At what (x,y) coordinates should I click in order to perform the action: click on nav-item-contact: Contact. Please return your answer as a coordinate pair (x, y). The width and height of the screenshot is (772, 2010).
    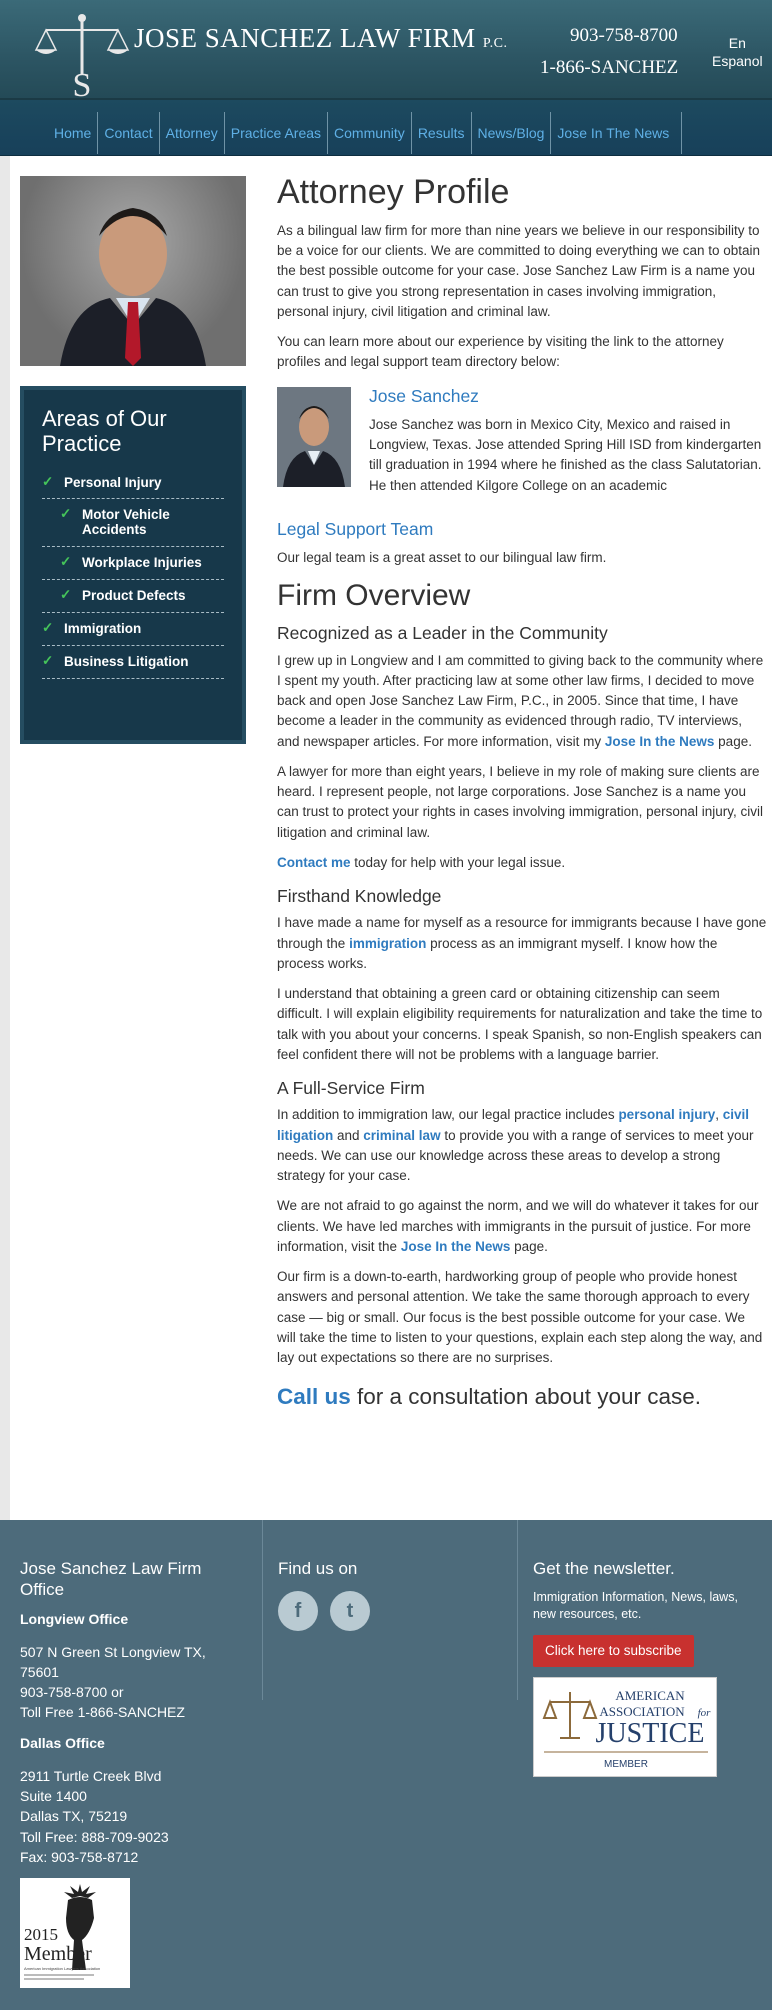
    Looking at the image, I should click on (129, 133).